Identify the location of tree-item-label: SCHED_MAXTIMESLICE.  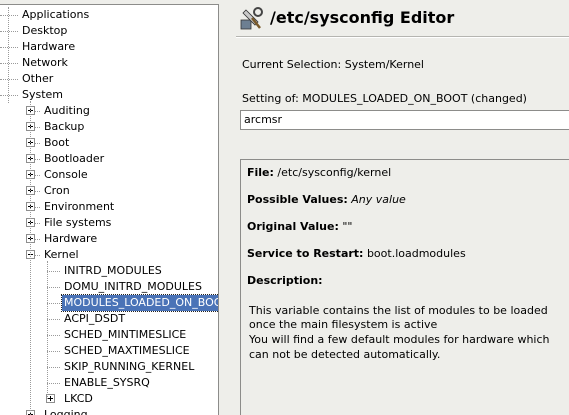
(127, 350).